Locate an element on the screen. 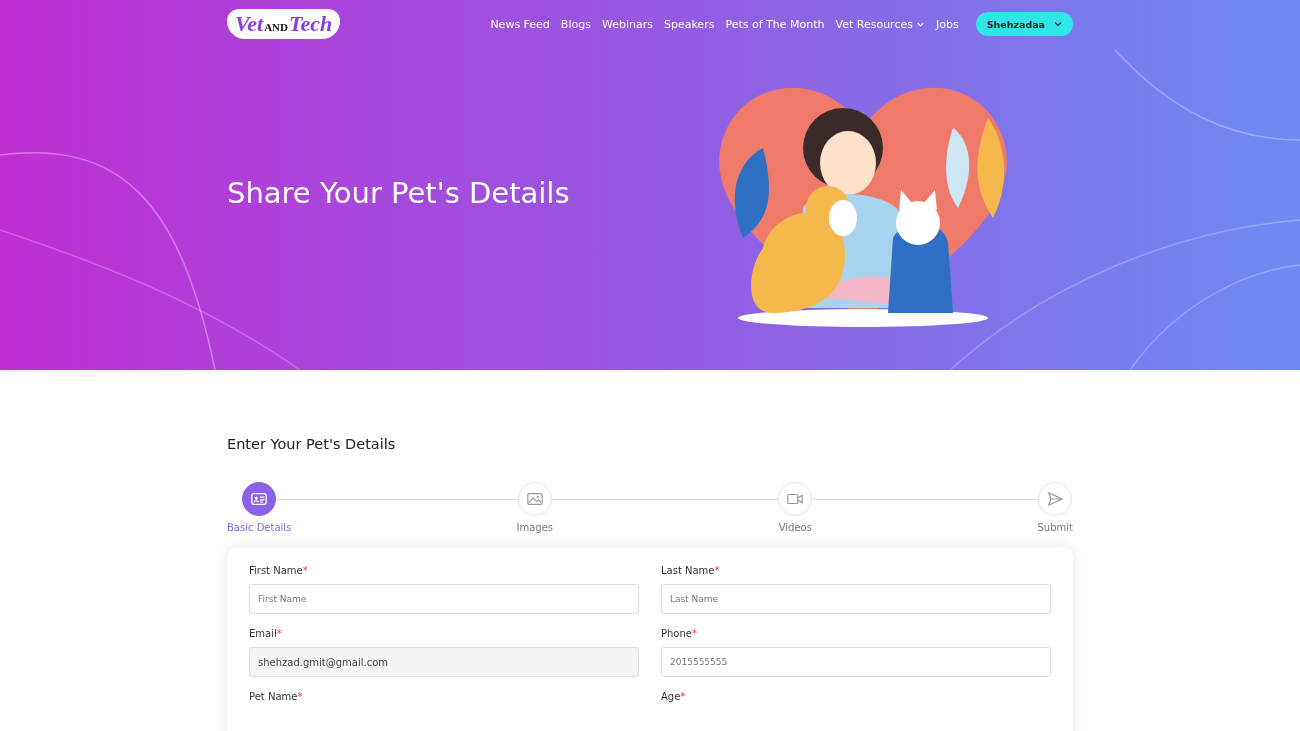  logo: VetANDTech is located at coordinates (284, 24).